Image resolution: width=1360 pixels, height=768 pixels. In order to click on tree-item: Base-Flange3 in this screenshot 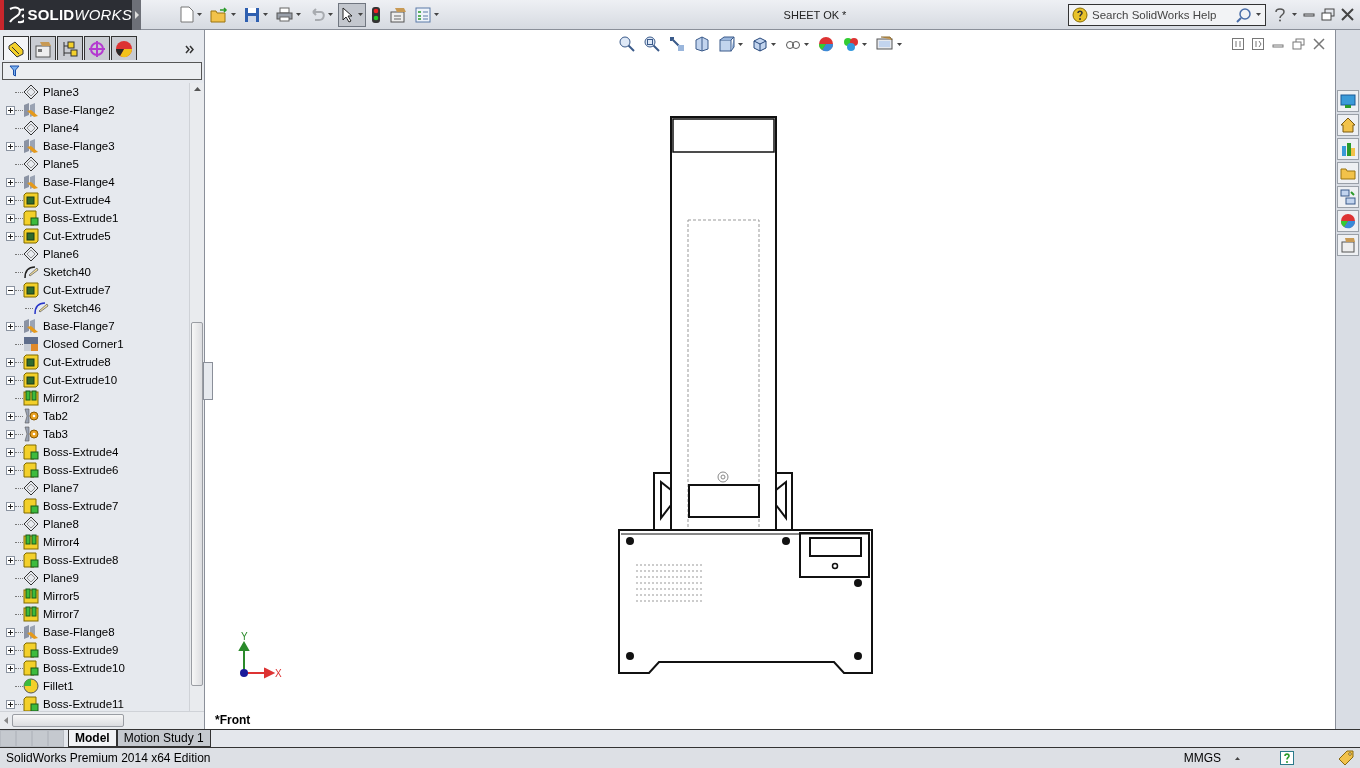, I will do `click(94, 146)`.